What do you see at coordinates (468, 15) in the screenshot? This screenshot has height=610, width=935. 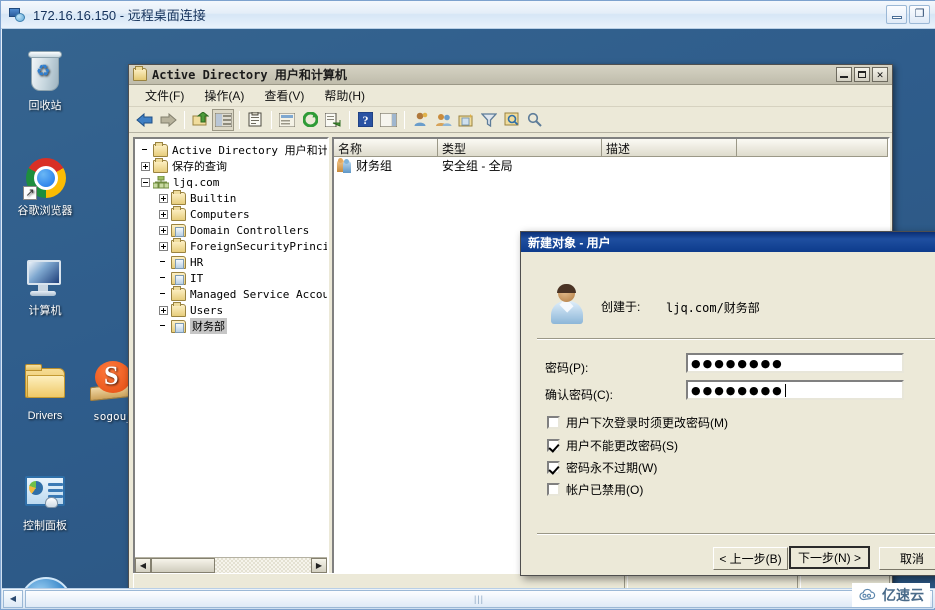 I see `rdp-titlebar: 172.16.16.150 - 远程桌面连接 ❐` at bounding box center [468, 15].